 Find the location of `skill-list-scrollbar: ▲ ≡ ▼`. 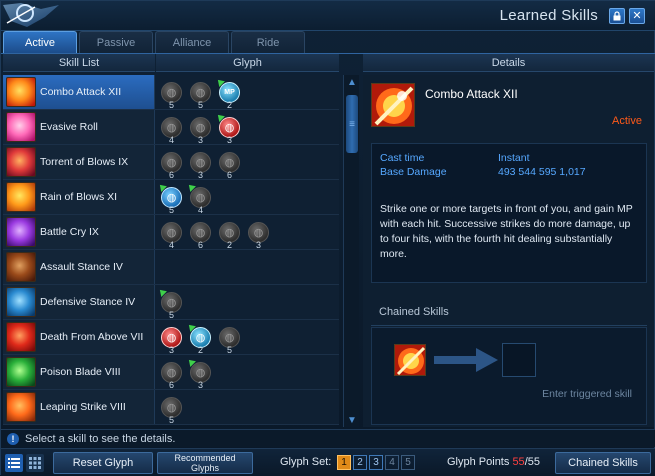

skill-list-scrollbar: ▲ ≡ ▼ is located at coordinates (351, 251).